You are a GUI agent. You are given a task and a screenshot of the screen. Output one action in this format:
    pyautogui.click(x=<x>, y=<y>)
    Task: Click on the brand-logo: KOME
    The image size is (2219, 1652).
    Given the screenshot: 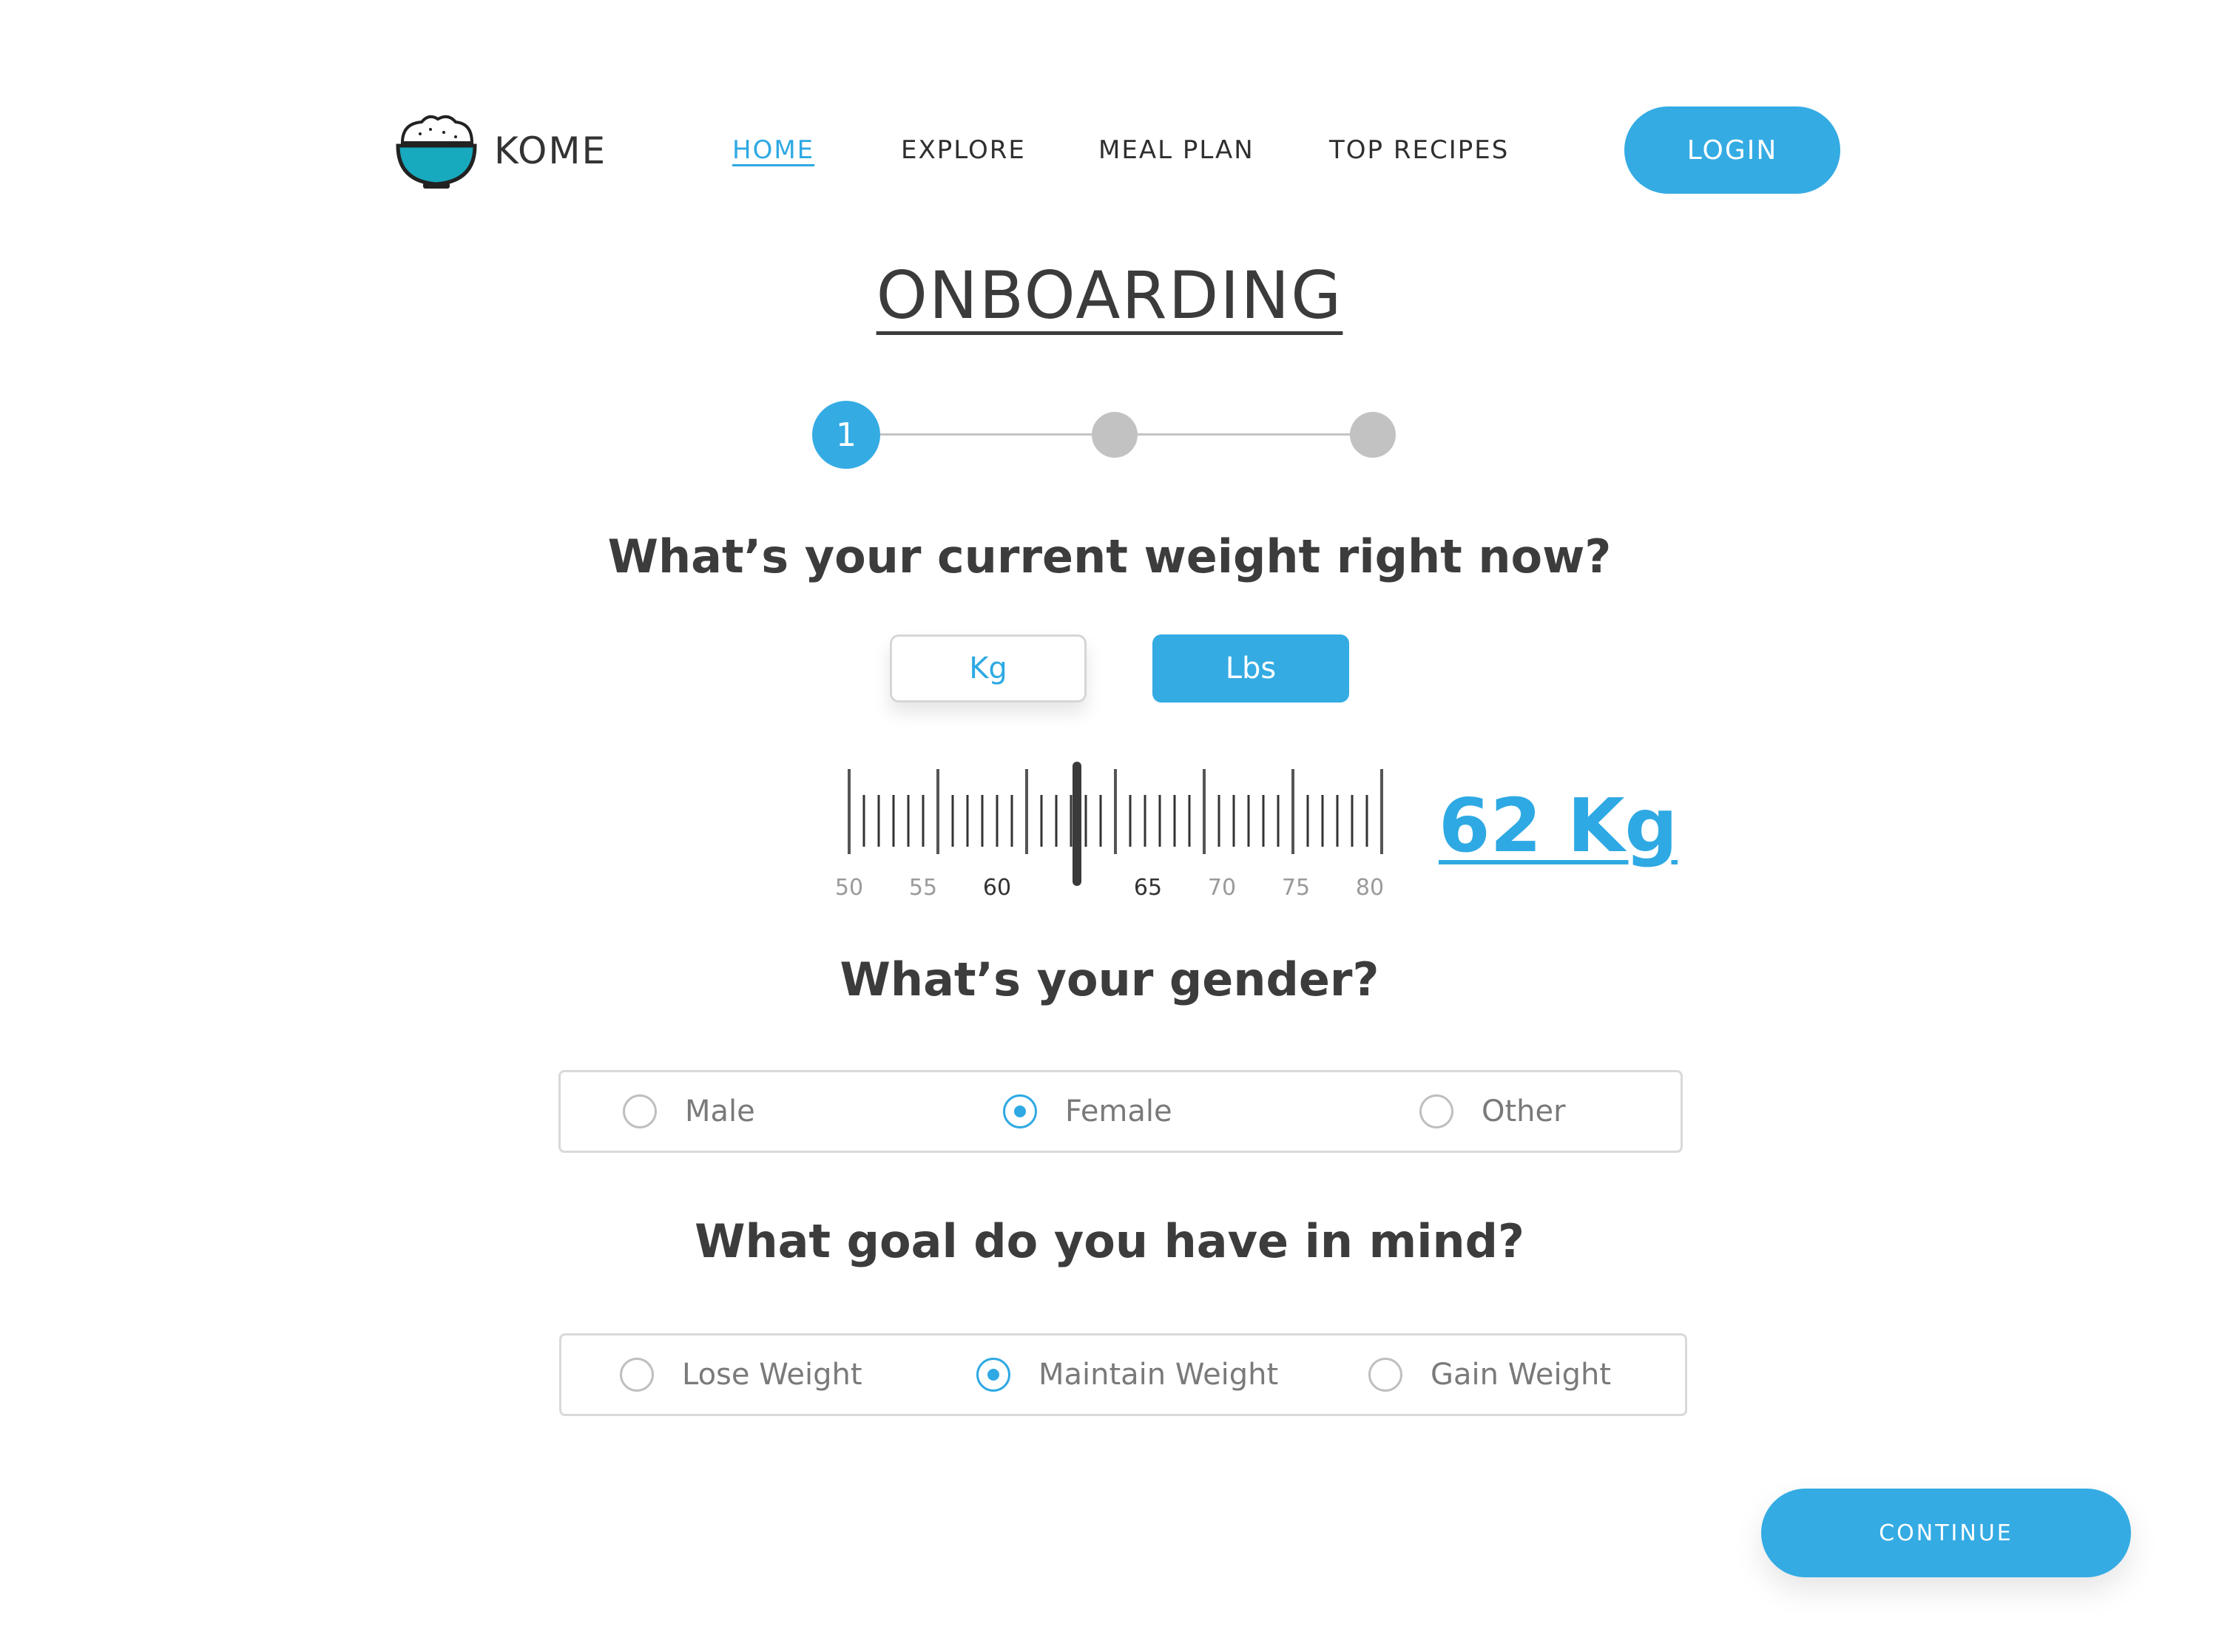 What is the action you would take?
    pyautogui.click(x=503, y=151)
    